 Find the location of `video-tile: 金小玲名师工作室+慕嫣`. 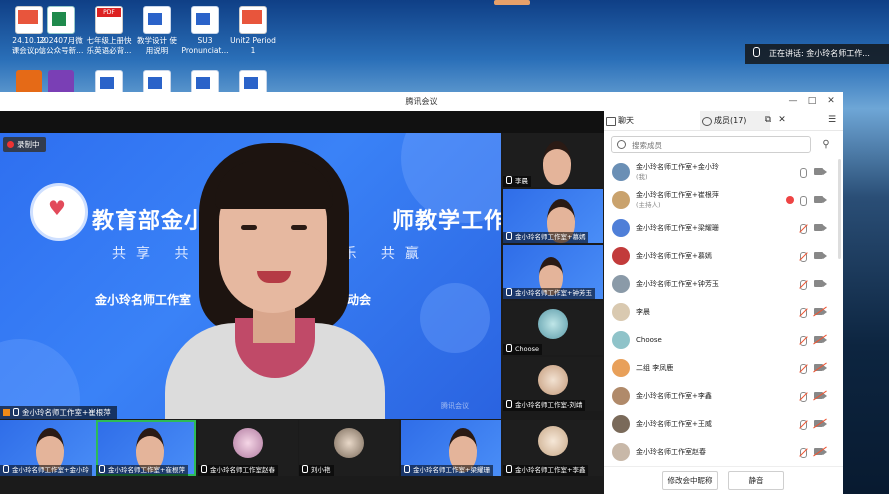

video-tile: 金小玲名师工作室+慕嫣 is located at coordinates (553, 216).